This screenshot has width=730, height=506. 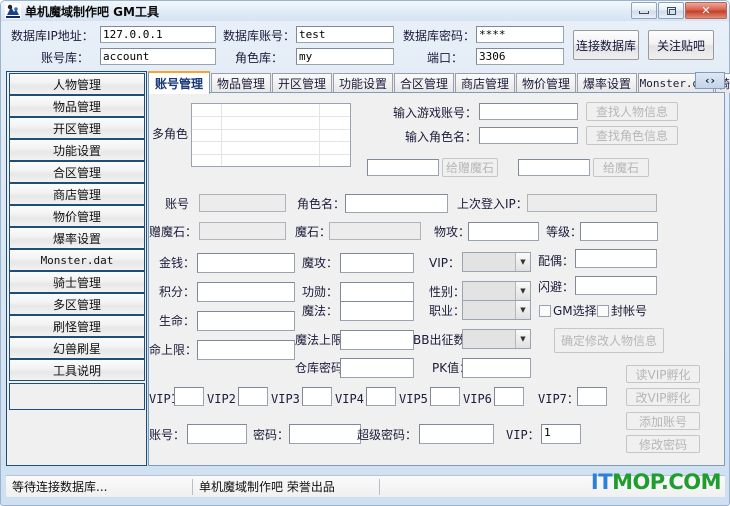 What do you see at coordinates (241, 83) in the screenshot?
I see `tab-item-management: 物品管理` at bounding box center [241, 83].